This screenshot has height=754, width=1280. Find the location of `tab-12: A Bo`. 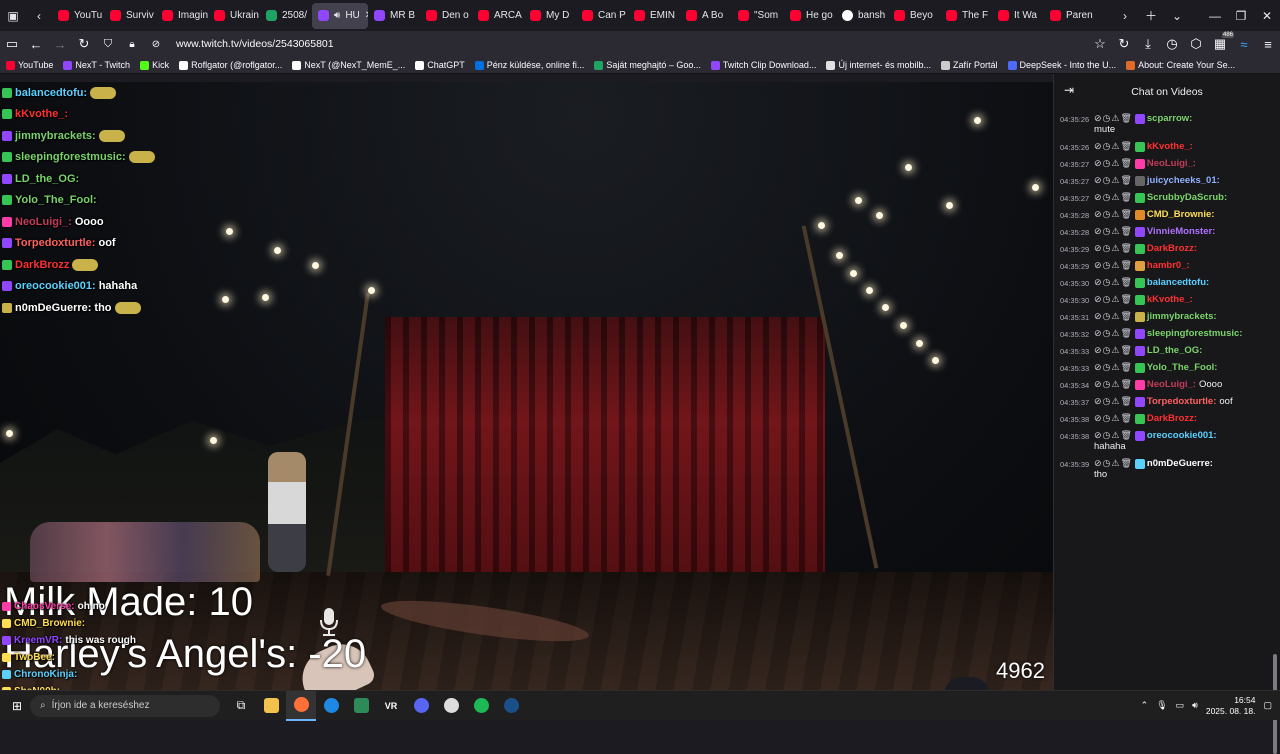

tab-12: A Bo is located at coordinates (706, 16).